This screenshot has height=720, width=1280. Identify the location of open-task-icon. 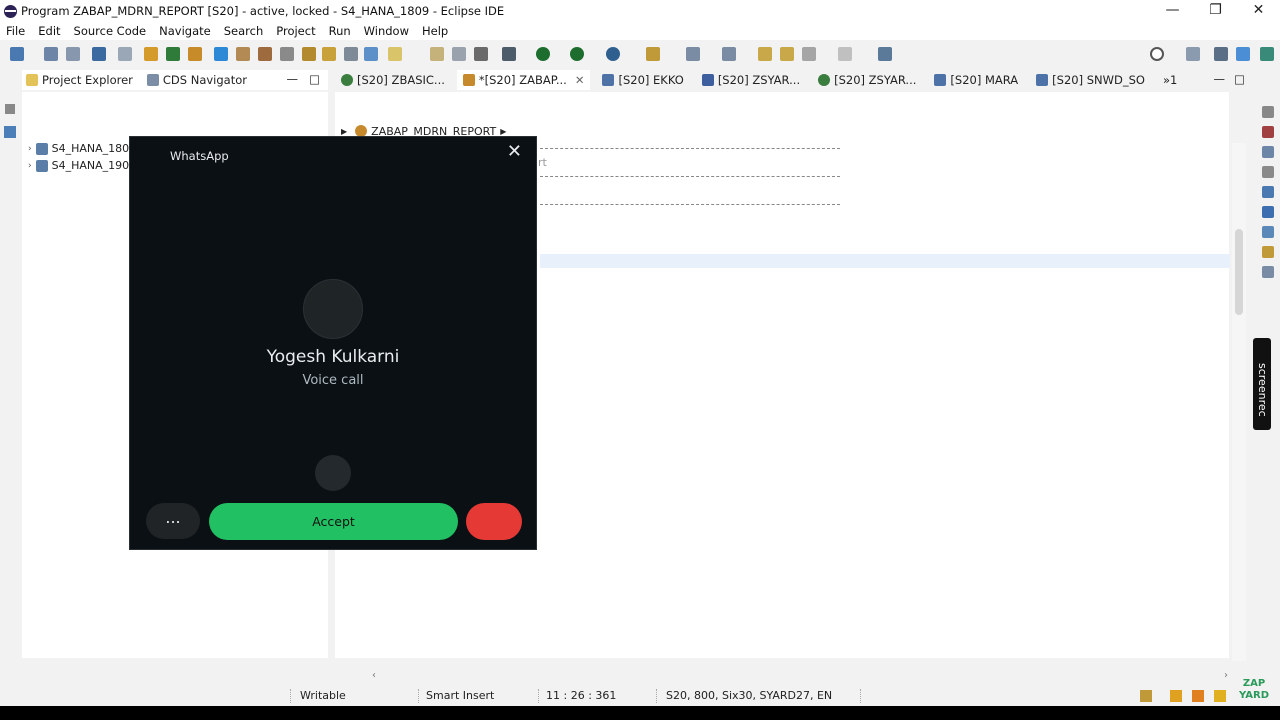
(437, 54).